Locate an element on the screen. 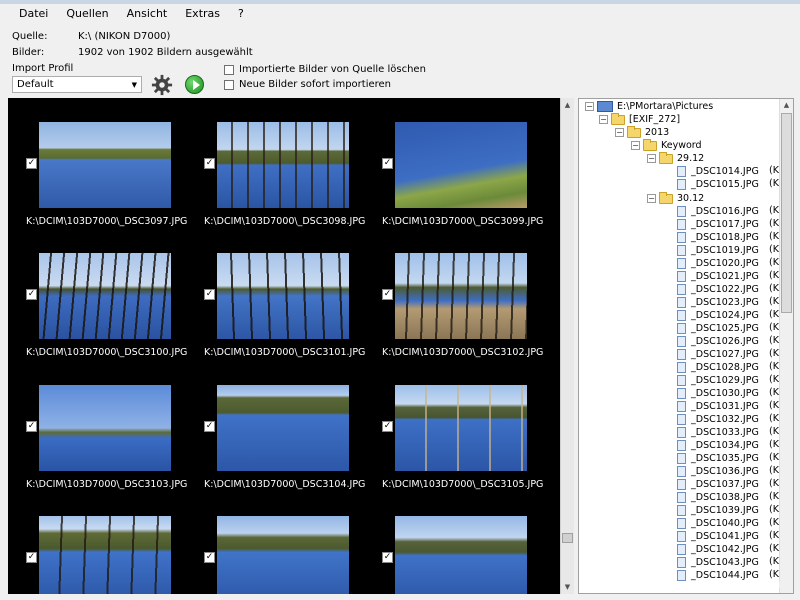 The width and height of the screenshot is (800, 600). tree-scrollbar: ▲ is located at coordinates (786, 346).